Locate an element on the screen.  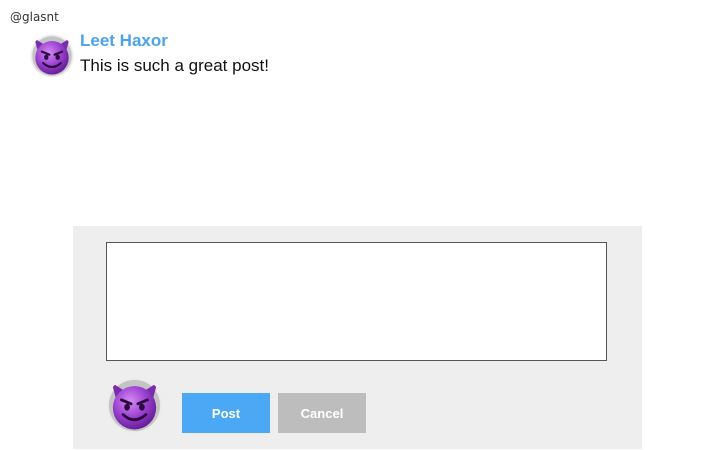
comment-text: This is such a great post! is located at coordinates (174, 65).